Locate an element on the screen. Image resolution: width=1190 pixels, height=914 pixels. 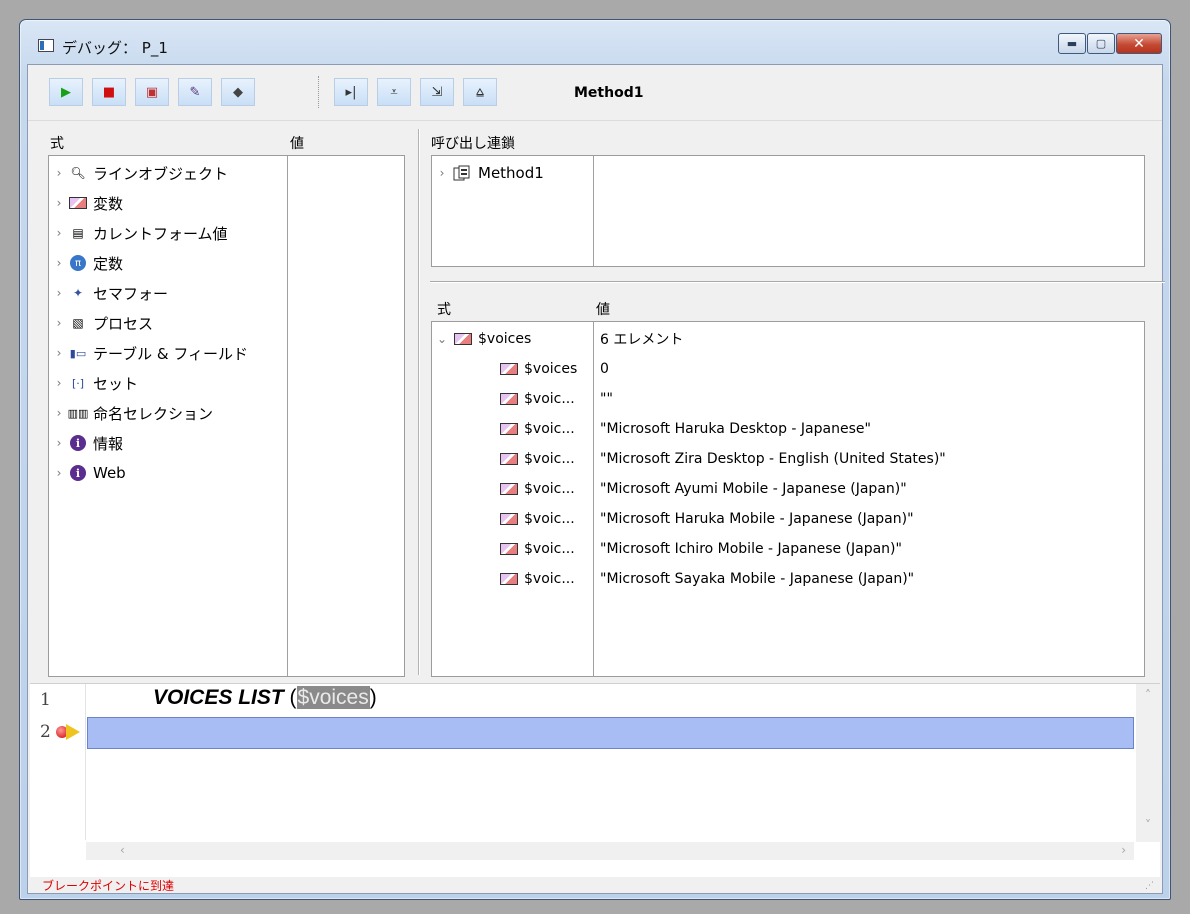
expression-item: › i 情報 is located at coordinates (86, 443).